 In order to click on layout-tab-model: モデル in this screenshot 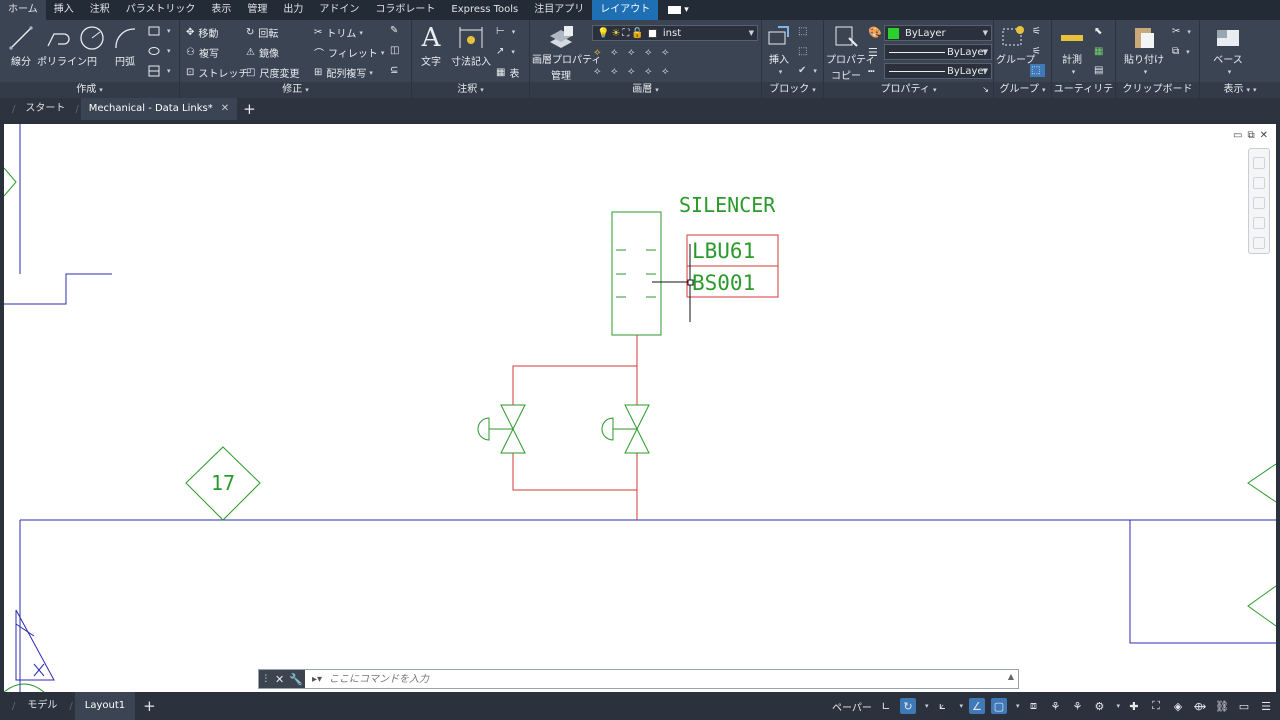, I will do `click(42, 706)`.